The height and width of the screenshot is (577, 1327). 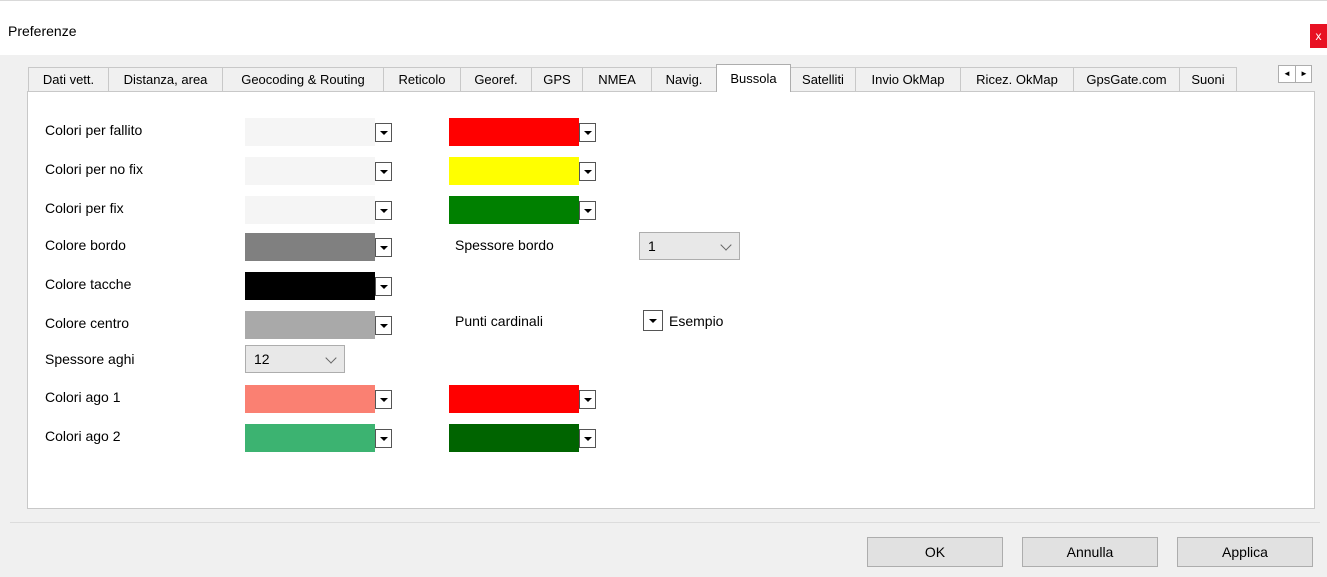 I want to click on tab-georef: Georef., so click(x=496, y=79).